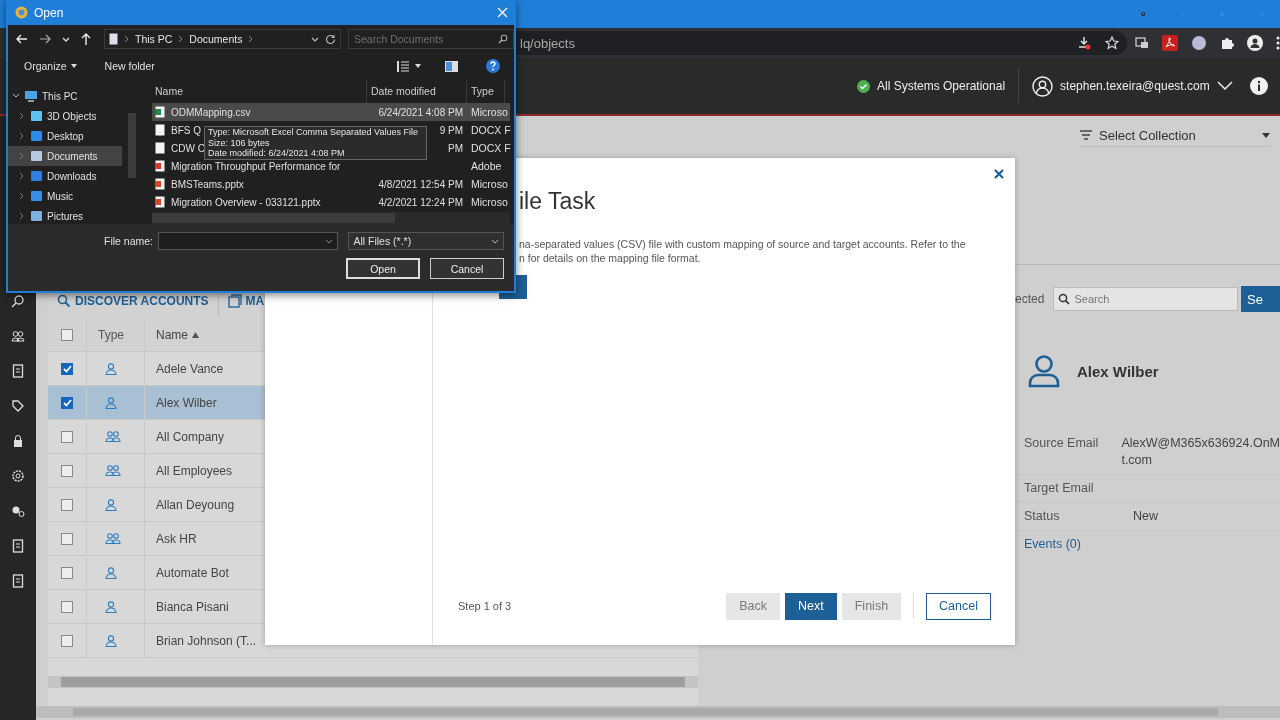 Image resolution: width=1280 pixels, height=720 pixels. Describe the element at coordinates (383, 268) in the screenshot. I see `dialog-button: Open` at that location.